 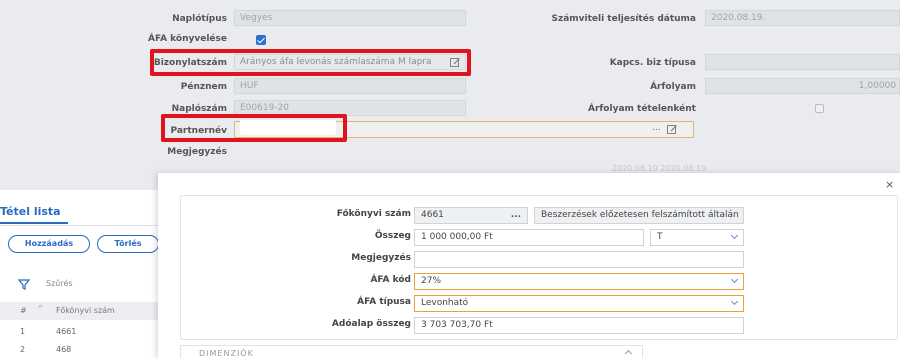 What do you see at coordinates (579, 259) in the screenshot?
I see `megjegyzes-input` at bounding box center [579, 259].